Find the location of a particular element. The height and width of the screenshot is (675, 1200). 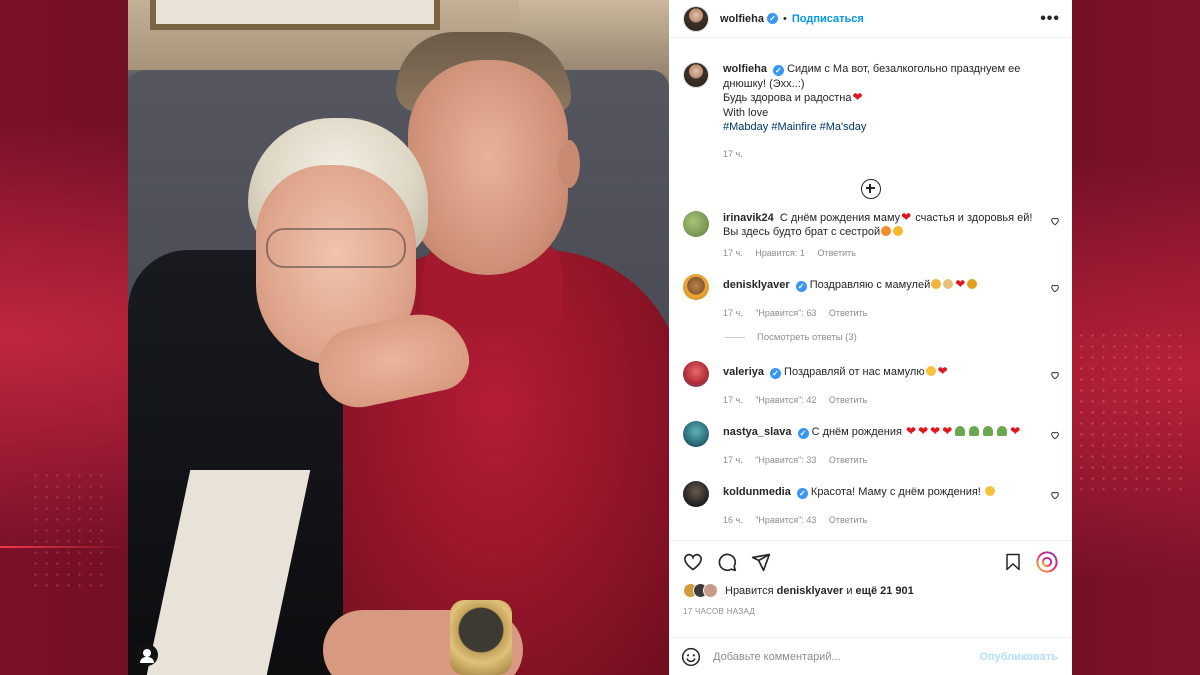

commenter-username: irinavik24 is located at coordinates (748, 218).